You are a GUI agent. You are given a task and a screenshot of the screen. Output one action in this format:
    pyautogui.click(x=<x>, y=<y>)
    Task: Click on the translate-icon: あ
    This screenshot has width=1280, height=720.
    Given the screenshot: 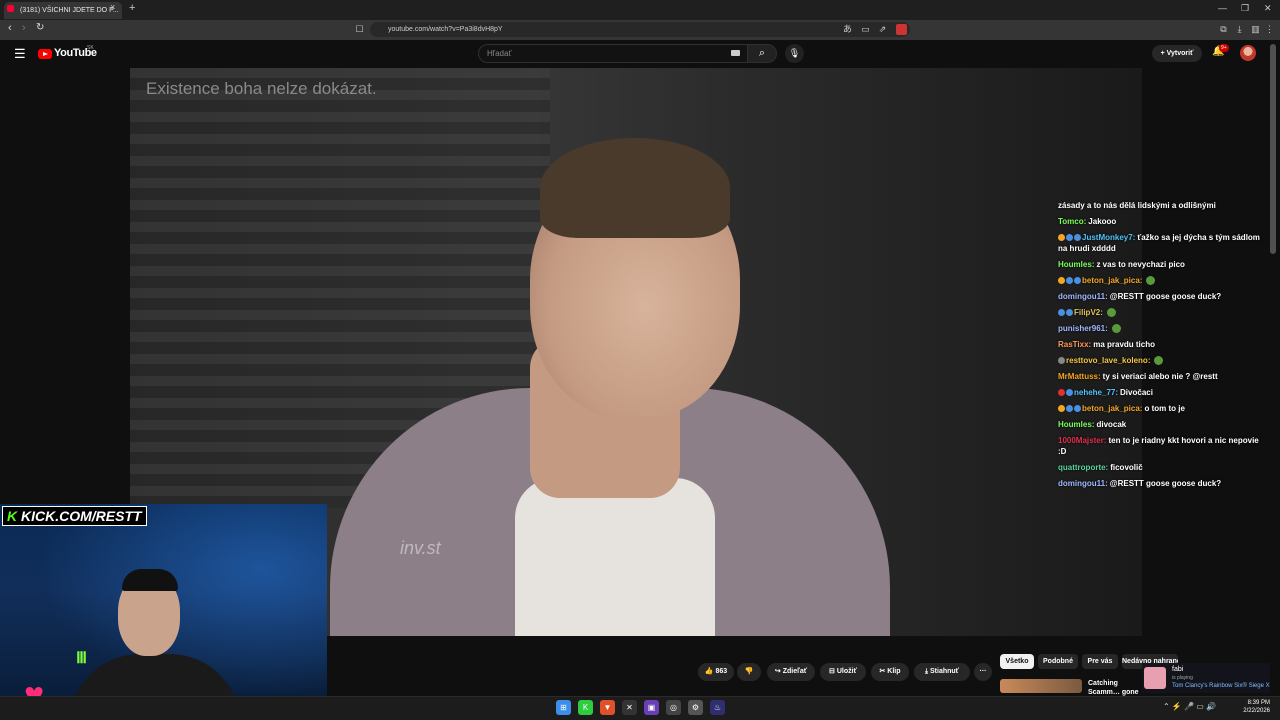 What is the action you would take?
    pyautogui.click(x=847, y=29)
    